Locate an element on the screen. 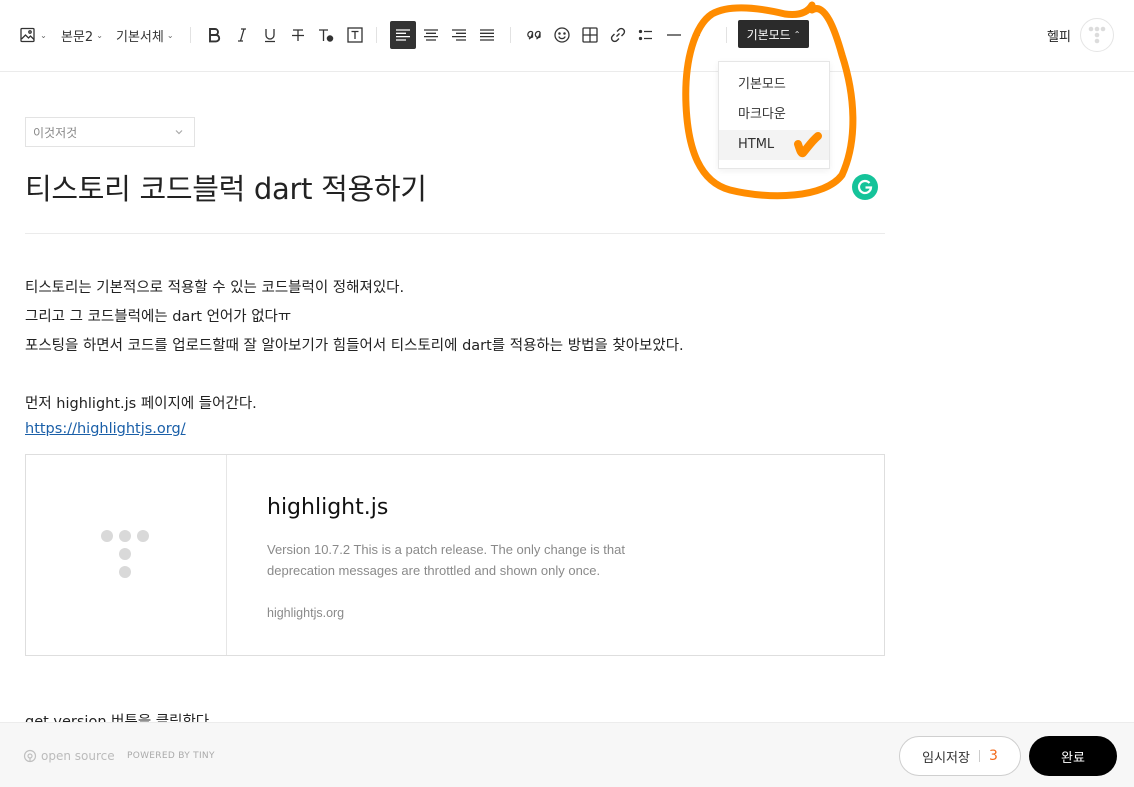  editor-toolbar: ⌄ 본문2 ⌄ 기본서체 ⌄ 기본모드 ⌃ 헬피 is located at coordinates (567, 36).